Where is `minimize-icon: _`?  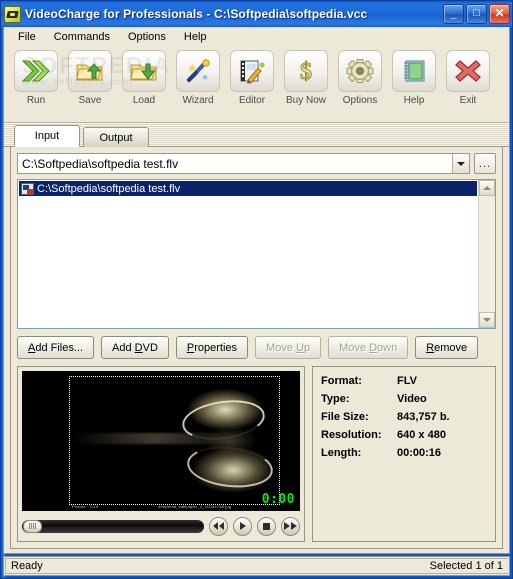 minimize-icon: _ is located at coordinates (453, 14).